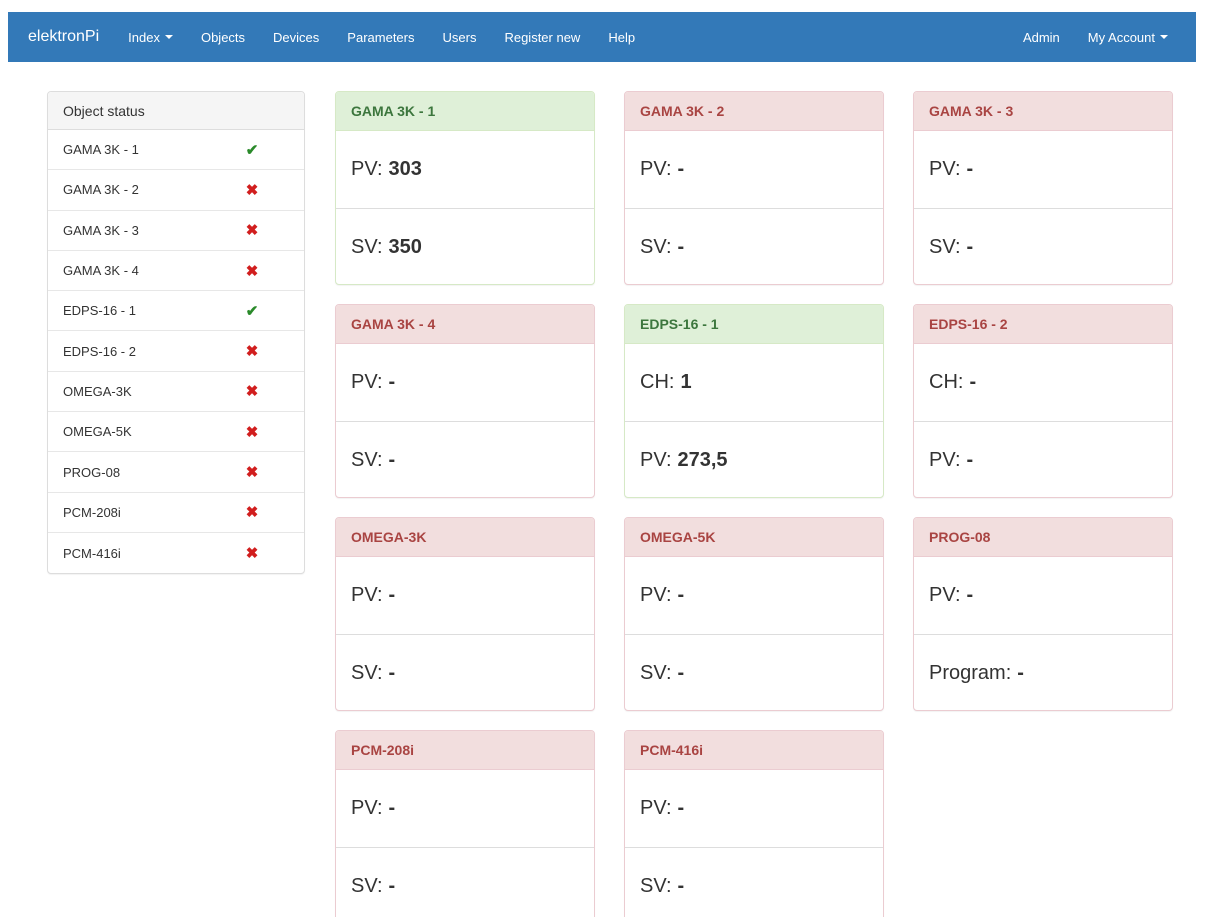 The width and height of the screenshot is (1206, 917). I want to click on nav-register-new-link: Register new, so click(542, 37).